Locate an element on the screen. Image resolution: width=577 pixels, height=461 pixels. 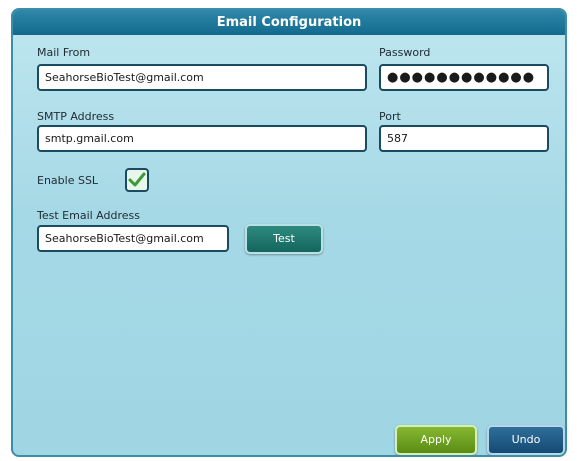
dialog-title: Email Configuration is located at coordinates (289, 22).